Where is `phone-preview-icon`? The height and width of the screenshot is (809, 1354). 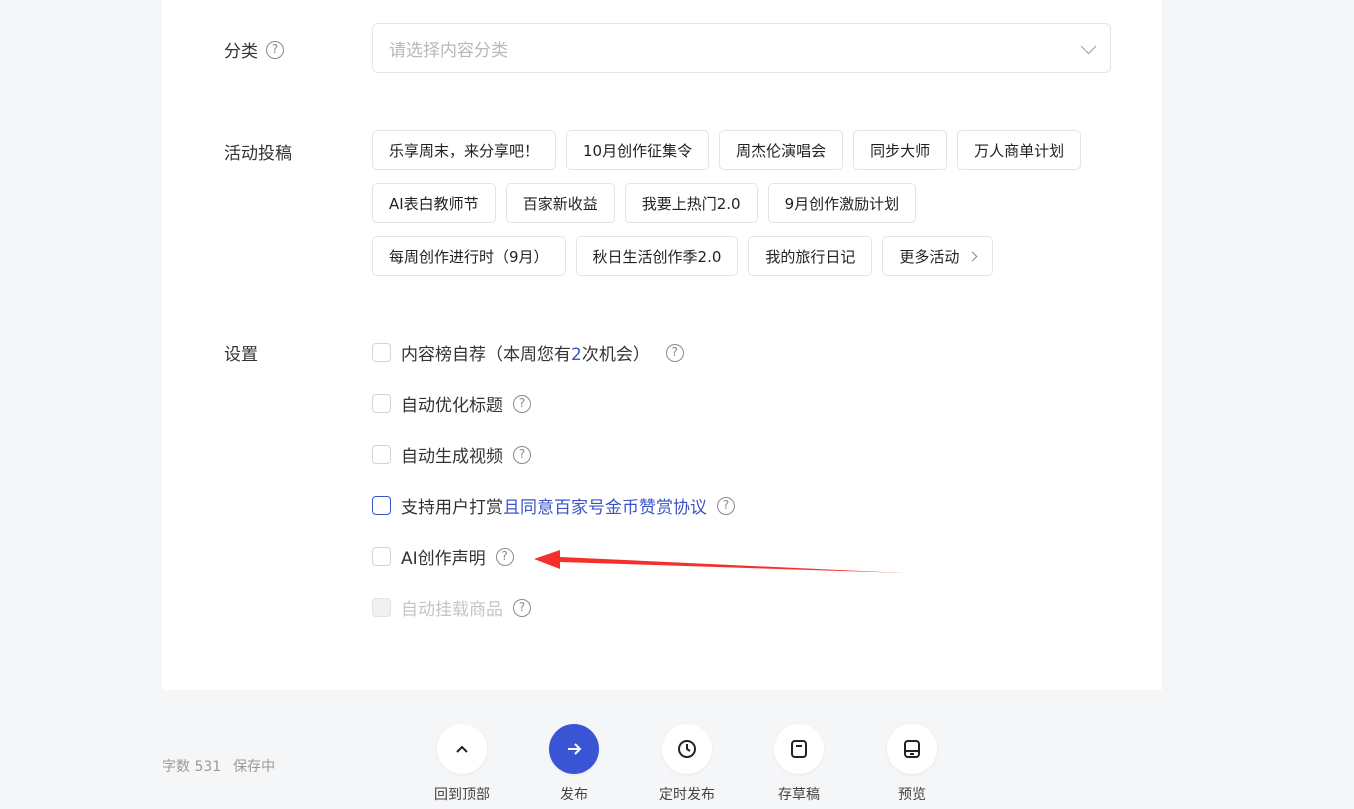 phone-preview-icon is located at coordinates (912, 749).